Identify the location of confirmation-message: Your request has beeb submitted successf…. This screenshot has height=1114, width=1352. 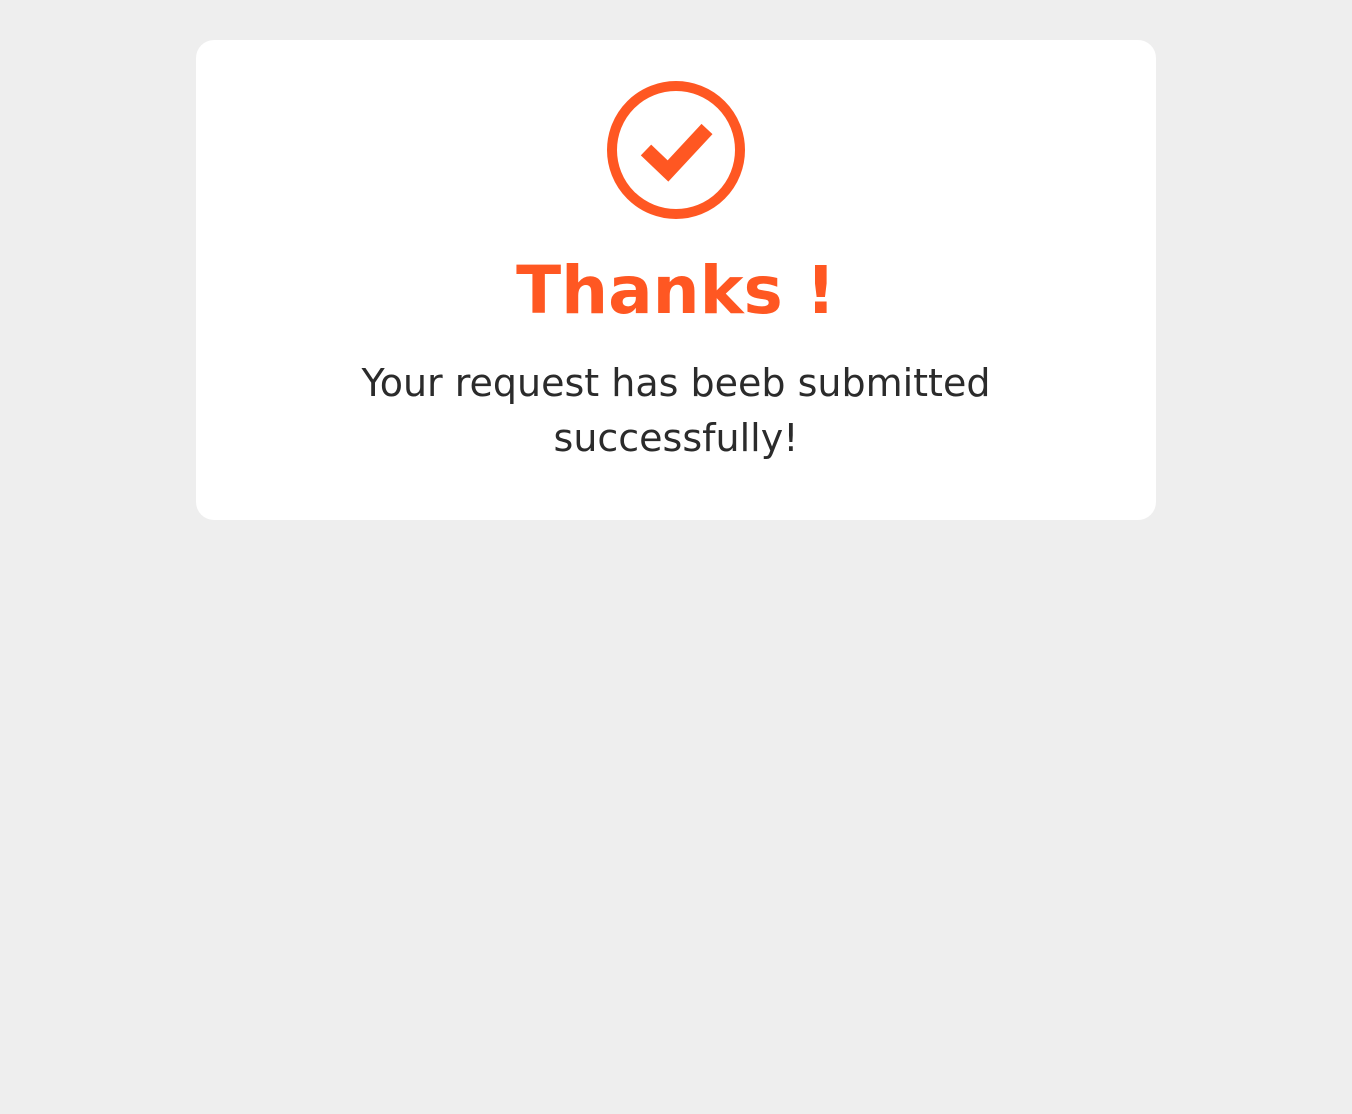
(676, 410).